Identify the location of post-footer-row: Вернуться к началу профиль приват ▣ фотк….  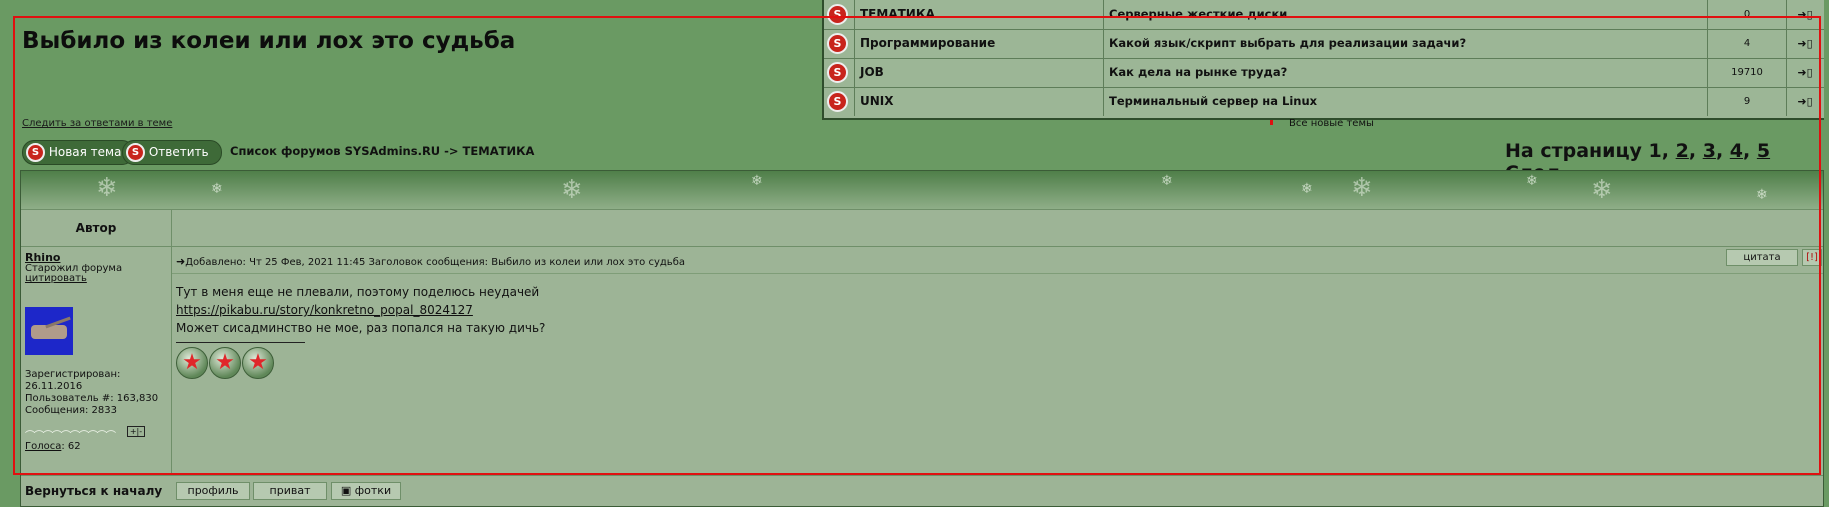
(922, 491).